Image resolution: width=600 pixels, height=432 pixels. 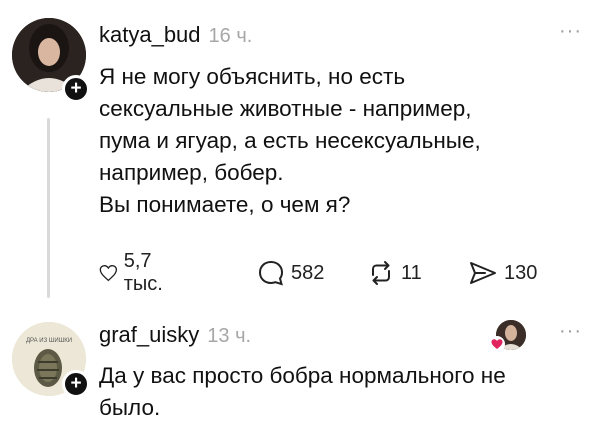 What do you see at coordinates (497, 344) in the screenshot?
I see `red-heart-icon` at bounding box center [497, 344].